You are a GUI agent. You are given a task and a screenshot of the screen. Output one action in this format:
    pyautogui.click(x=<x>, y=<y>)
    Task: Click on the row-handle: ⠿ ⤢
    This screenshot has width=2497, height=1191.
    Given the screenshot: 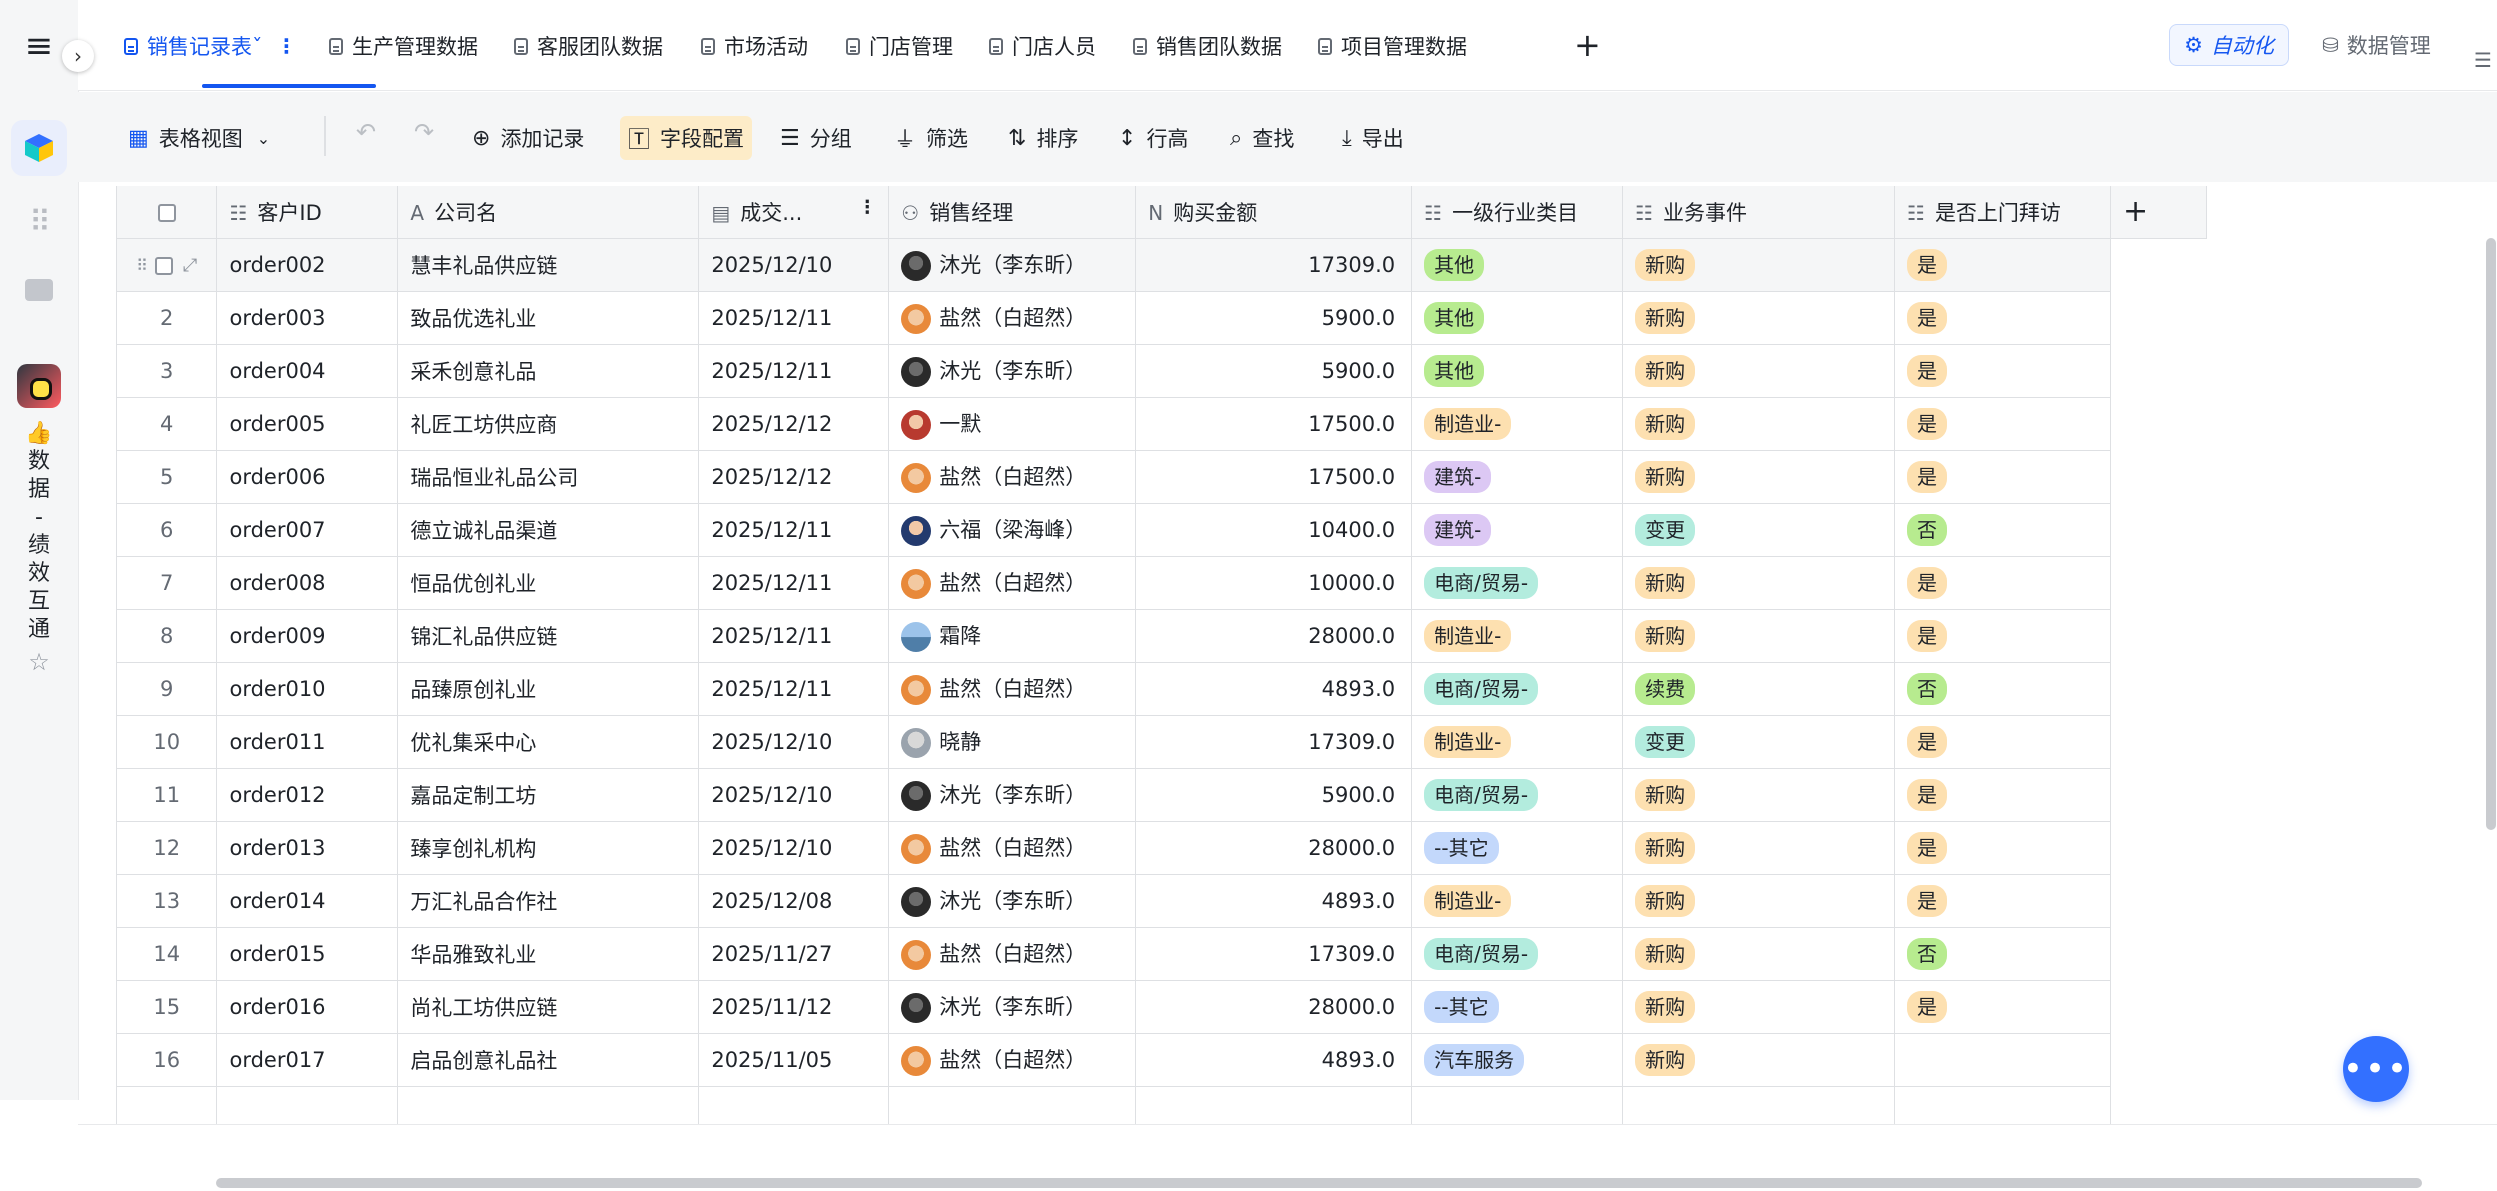 What is the action you would take?
    pyautogui.click(x=167, y=265)
    